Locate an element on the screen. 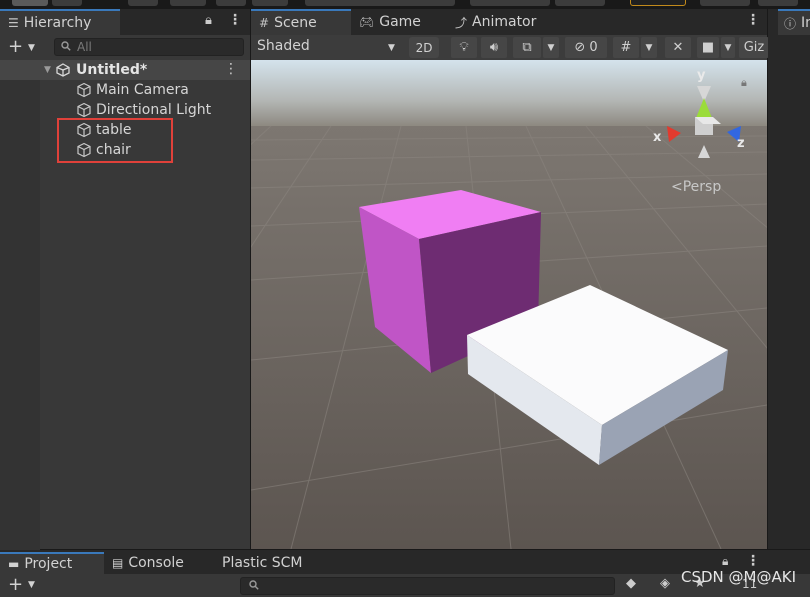 The width and height of the screenshot is (810, 597). tab-project: ▬ Project is located at coordinates (52, 563).